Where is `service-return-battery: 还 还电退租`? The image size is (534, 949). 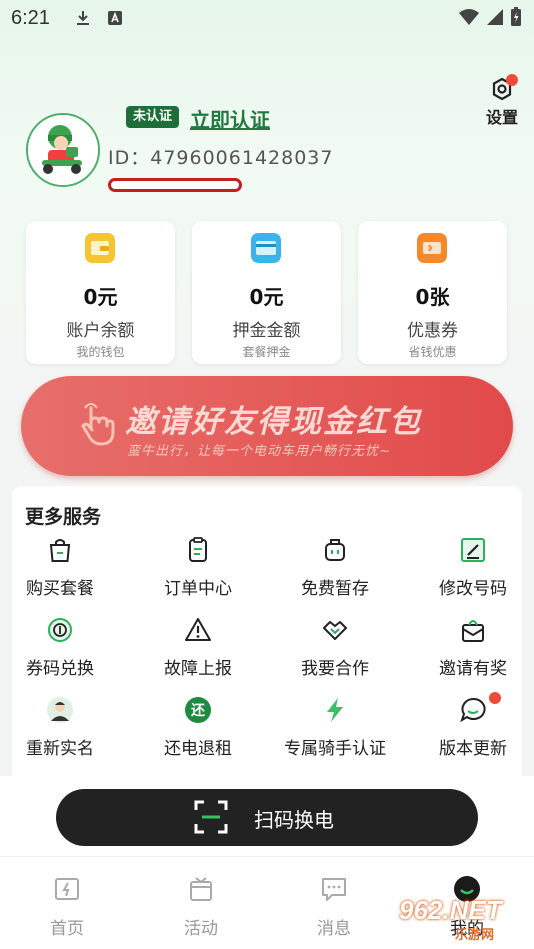
service-return-battery: 还 还电退租 is located at coordinates (198, 731).